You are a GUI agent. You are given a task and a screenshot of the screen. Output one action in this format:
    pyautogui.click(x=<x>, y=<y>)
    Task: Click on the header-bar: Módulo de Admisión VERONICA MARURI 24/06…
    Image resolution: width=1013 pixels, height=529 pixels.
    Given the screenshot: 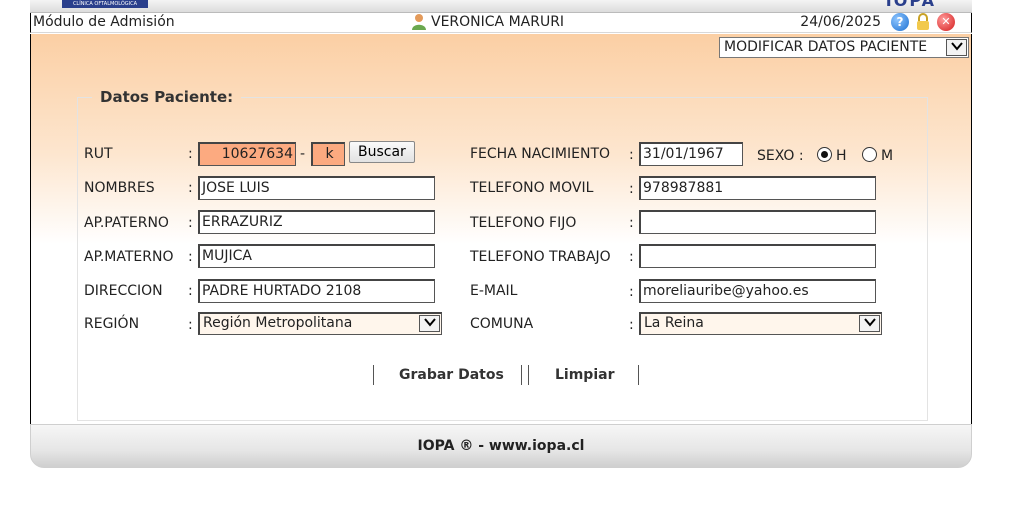 What is the action you would take?
    pyautogui.click(x=501, y=23)
    